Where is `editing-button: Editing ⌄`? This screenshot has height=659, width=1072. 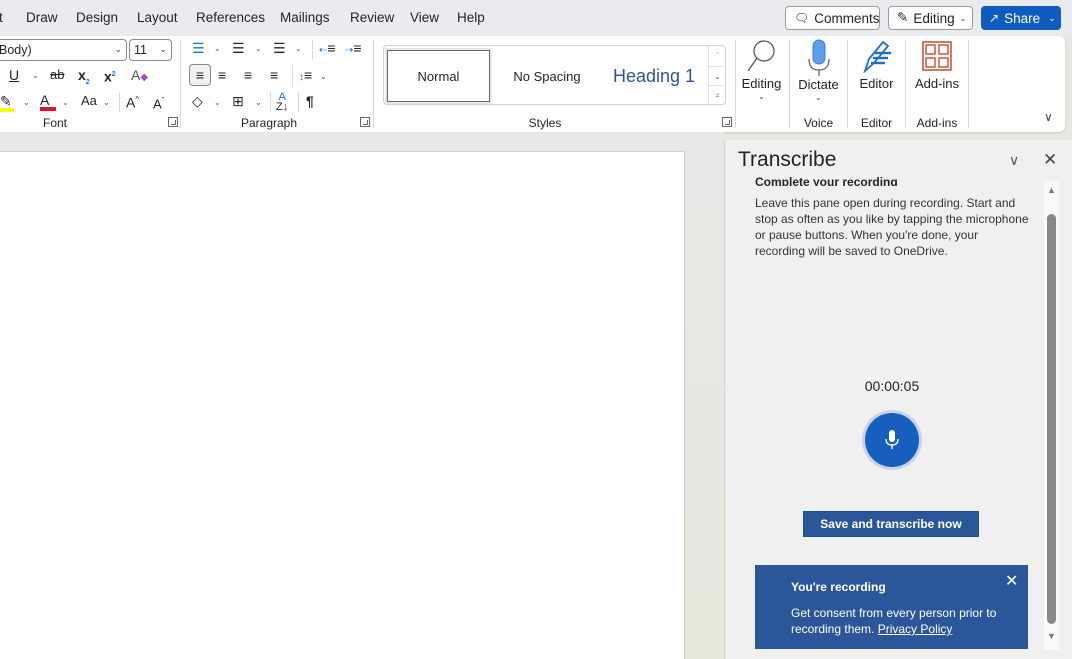
editing-button: Editing ⌄ is located at coordinates (761, 74).